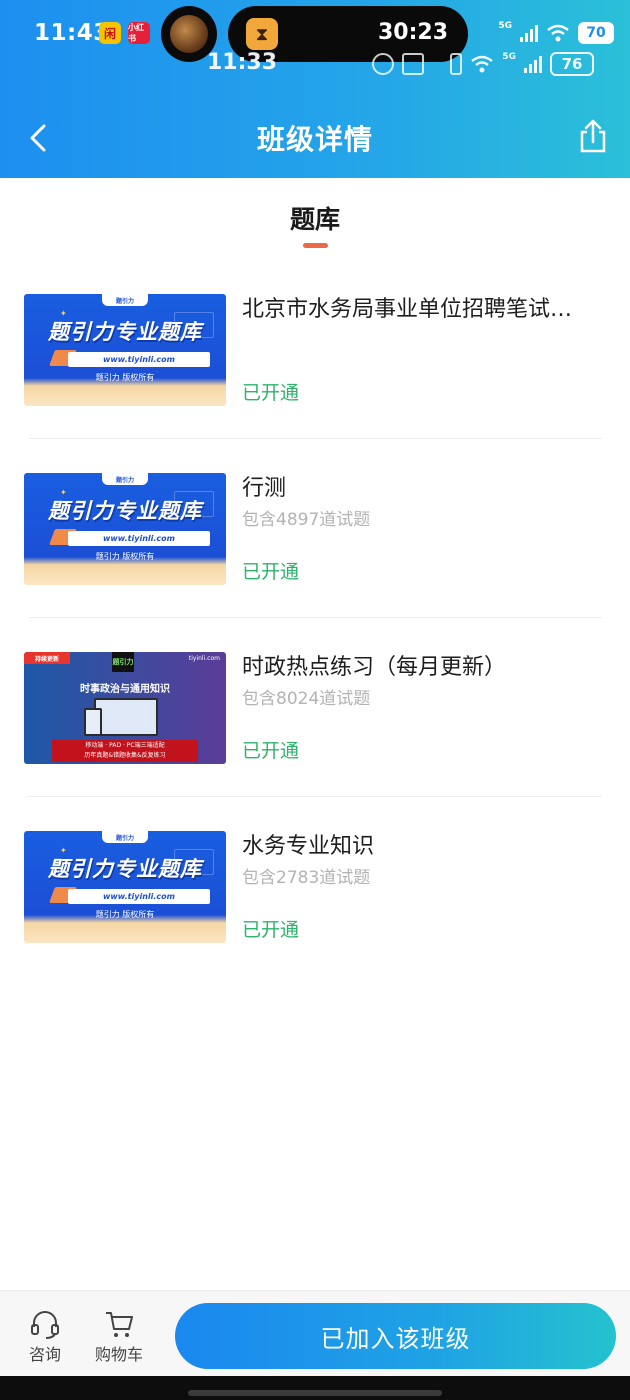 The height and width of the screenshot is (1400, 630). I want to click on tab-question-bank: 题库, so click(315, 218).